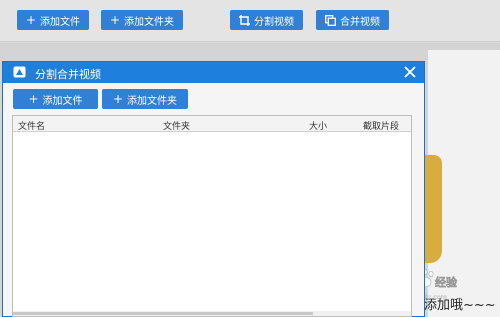 Image resolution: width=500 pixels, height=317 pixels. I want to click on crop-icon, so click(244, 20).